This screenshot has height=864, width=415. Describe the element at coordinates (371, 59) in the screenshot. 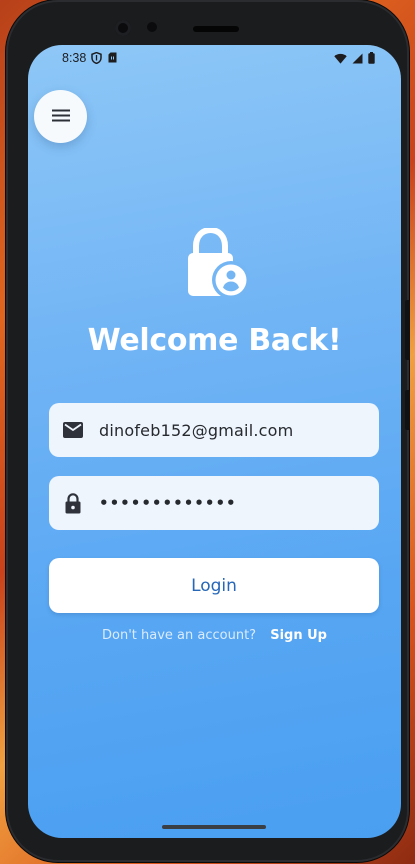

I see `battery-icon` at that location.